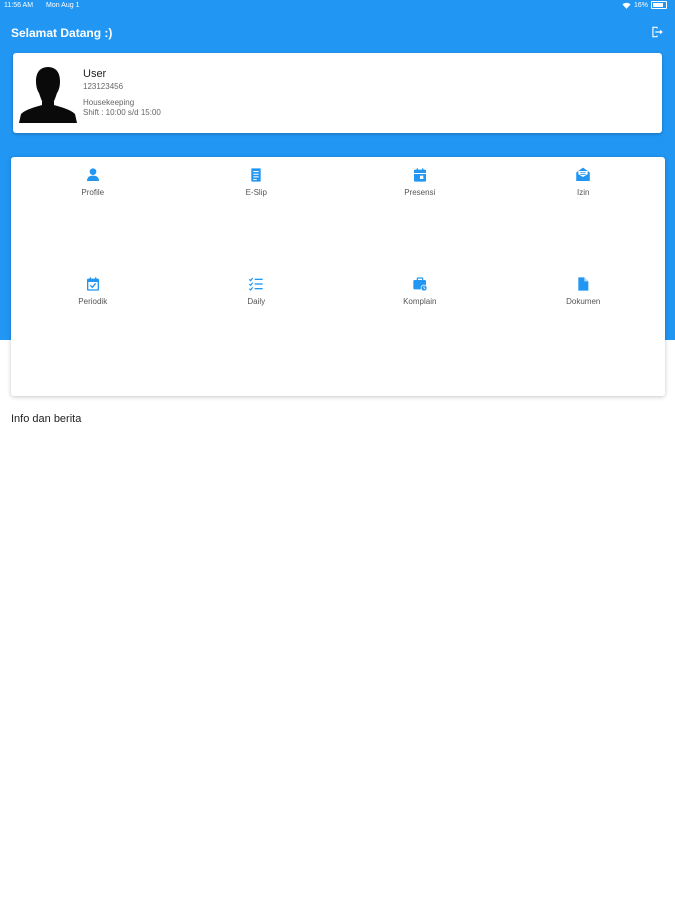  What do you see at coordinates (657, 32) in the screenshot?
I see `logout-icon` at bounding box center [657, 32].